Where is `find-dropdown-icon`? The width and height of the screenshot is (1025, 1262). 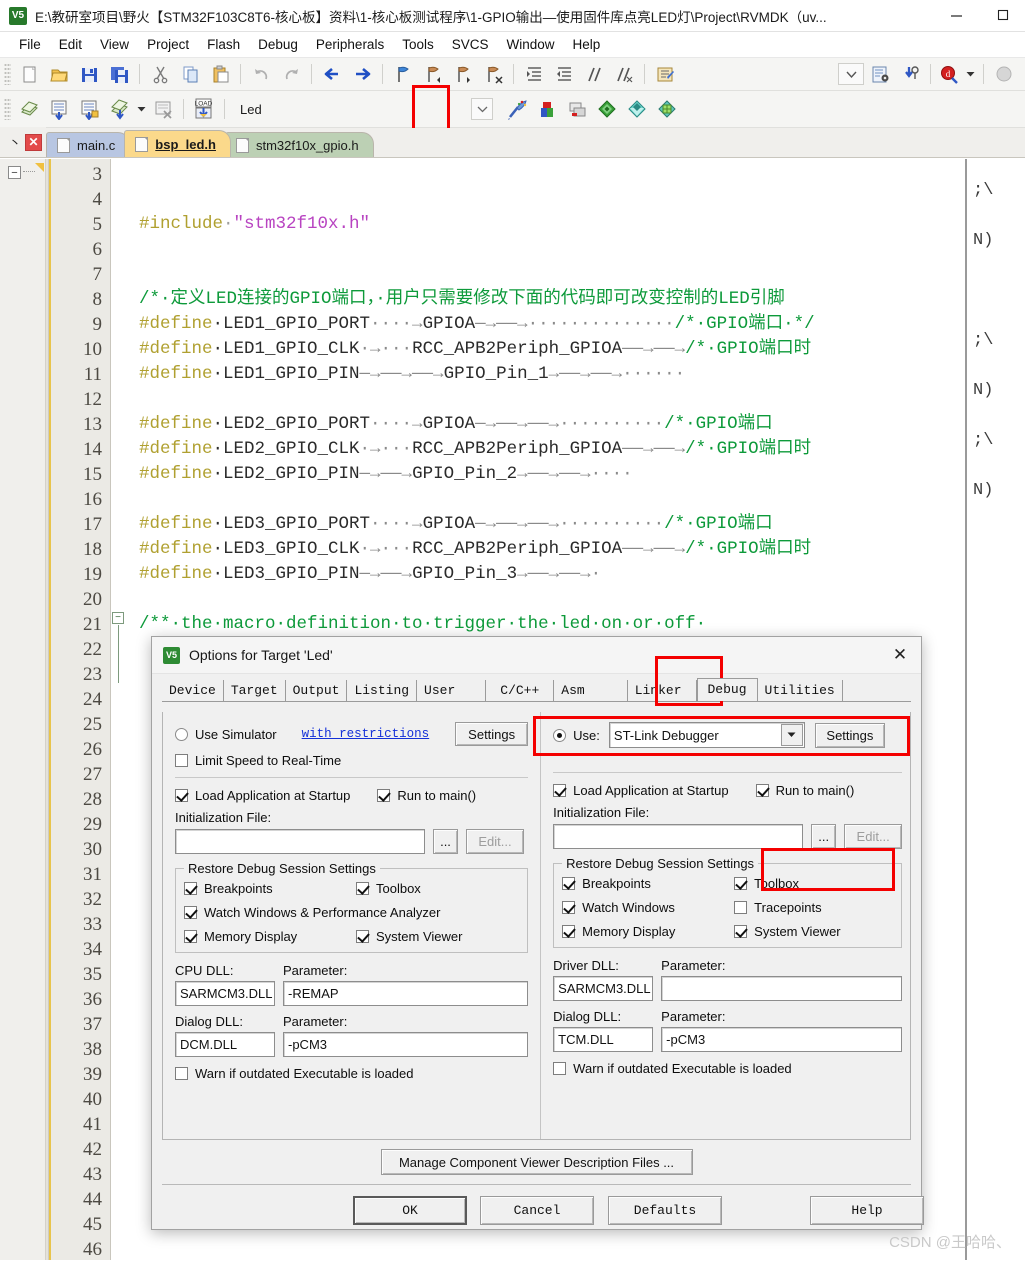 find-dropdown-icon is located at coordinates (970, 74).